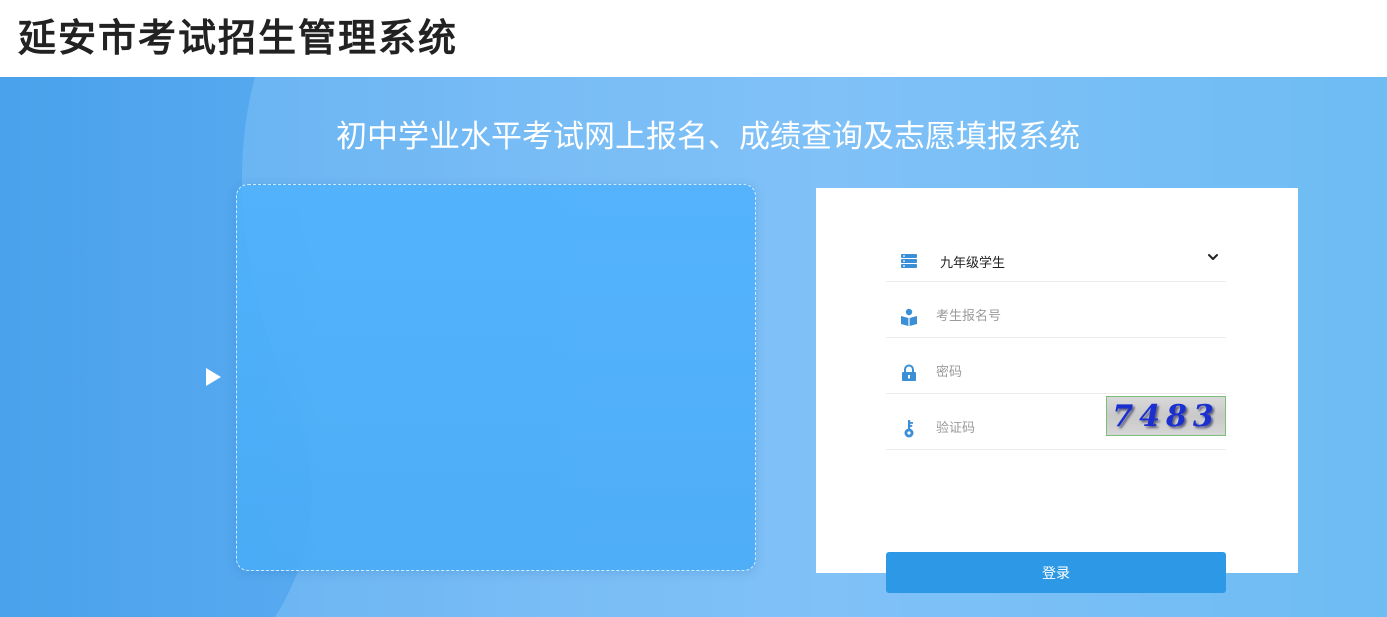 This screenshot has width=1387, height=617. Describe the element at coordinates (973, 263) in the screenshot. I see `user-type-value: 九年级学生` at that location.